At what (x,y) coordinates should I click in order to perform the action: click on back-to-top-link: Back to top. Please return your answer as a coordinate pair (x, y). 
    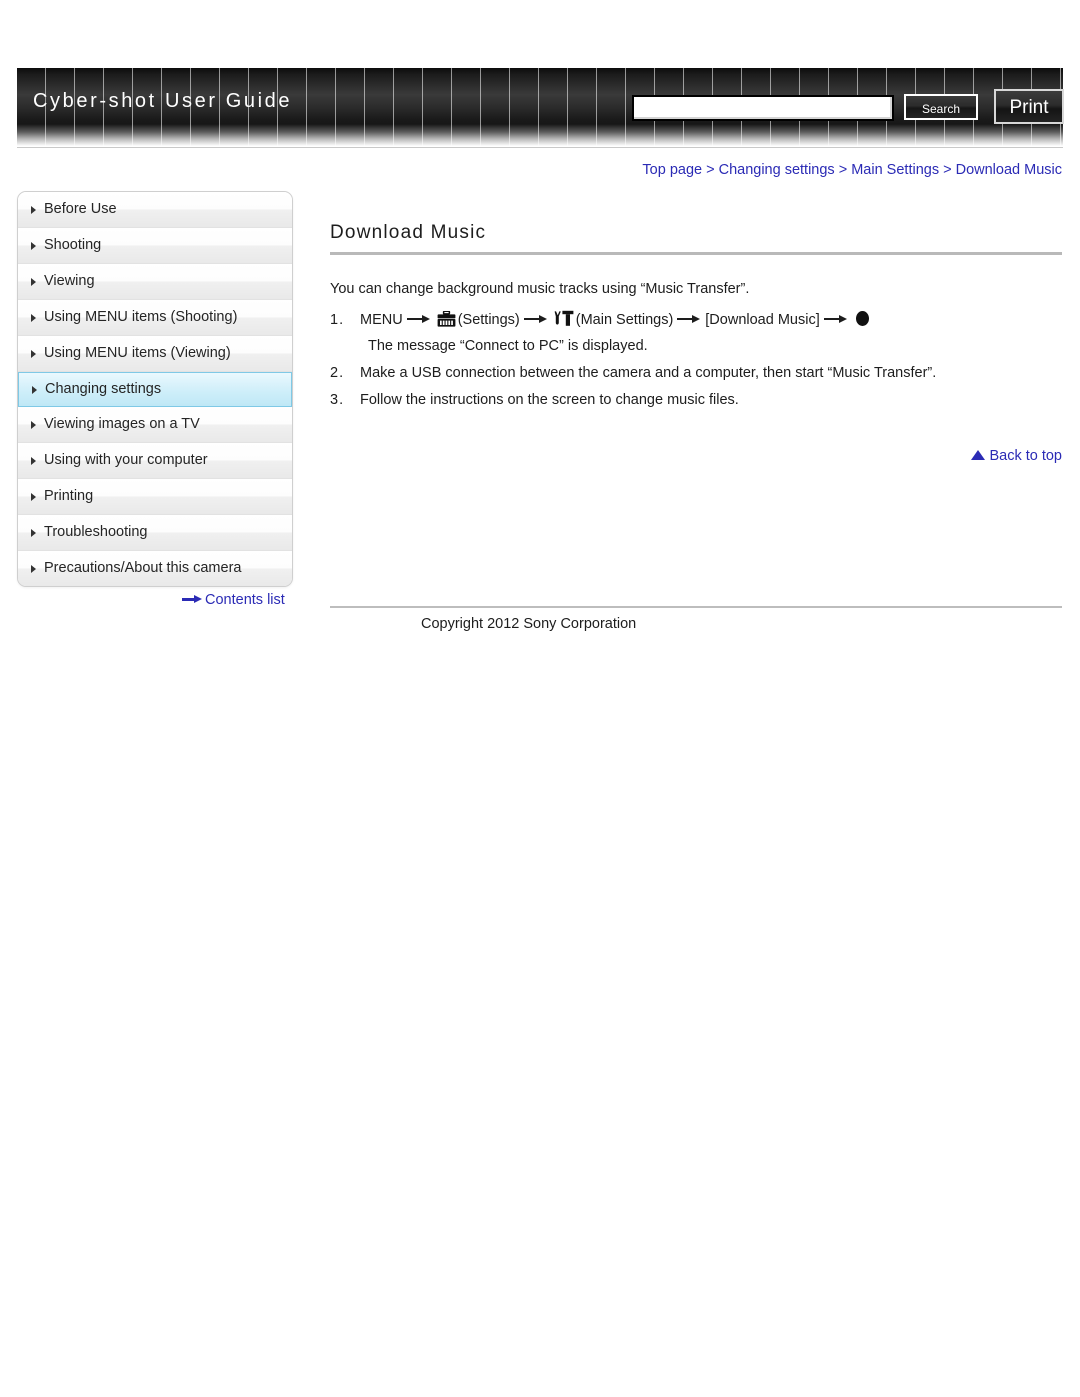
    Looking at the image, I should click on (1016, 456).